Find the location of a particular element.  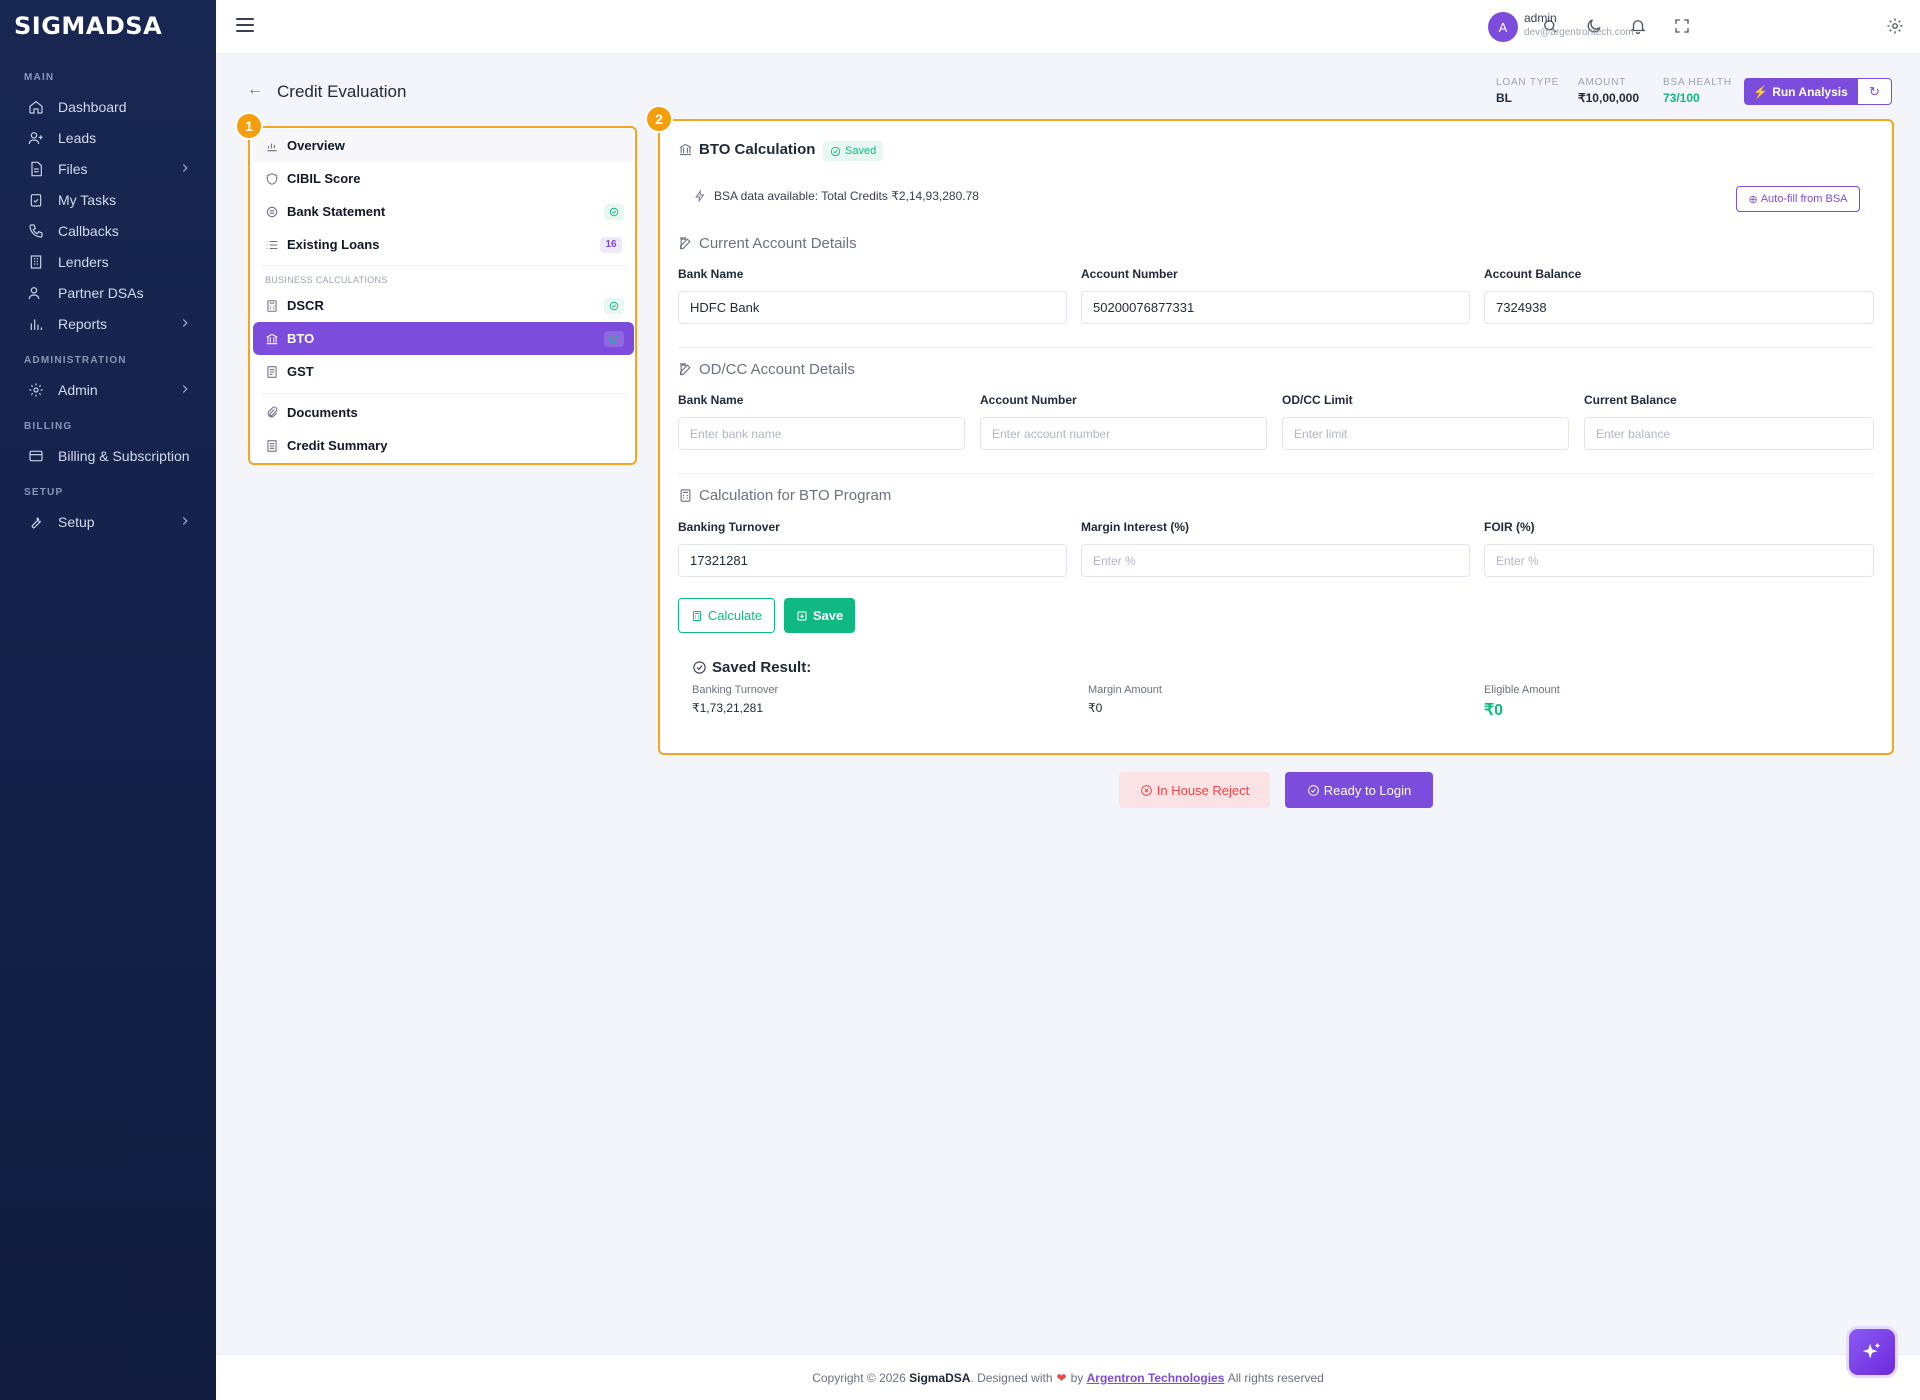

odcc-account-number-input is located at coordinates (1123, 433).